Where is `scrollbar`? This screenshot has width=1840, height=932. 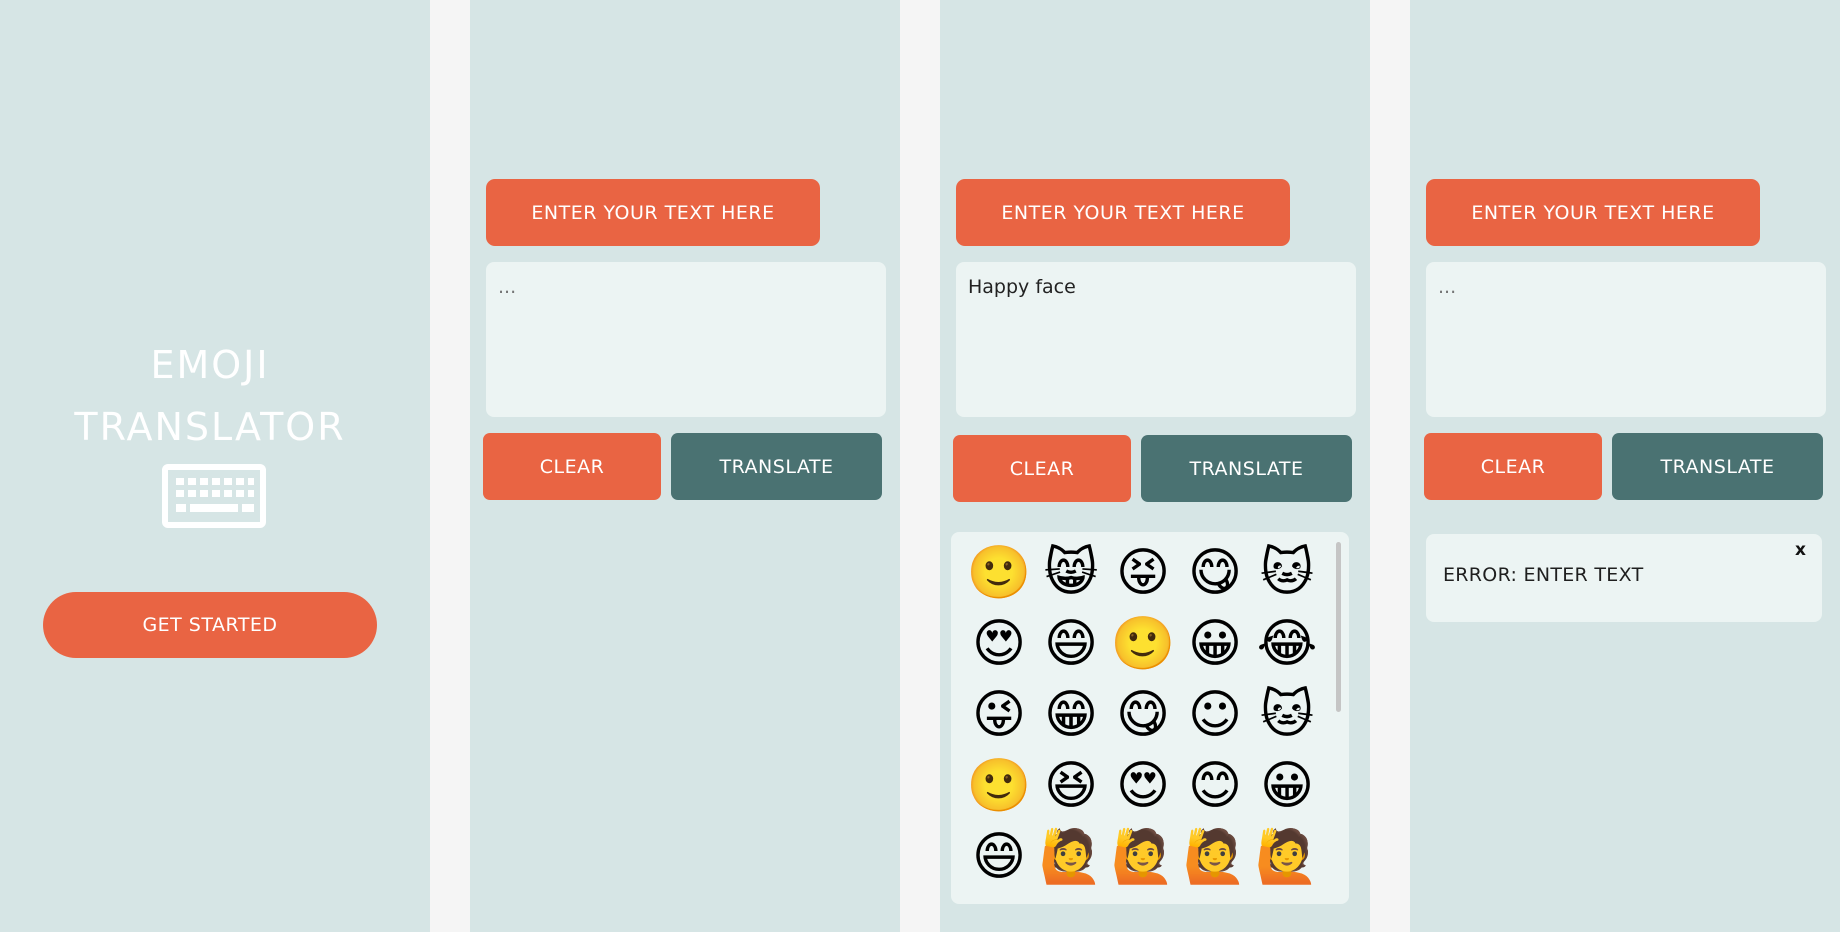
scrollbar is located at coordinates (1338, 627).